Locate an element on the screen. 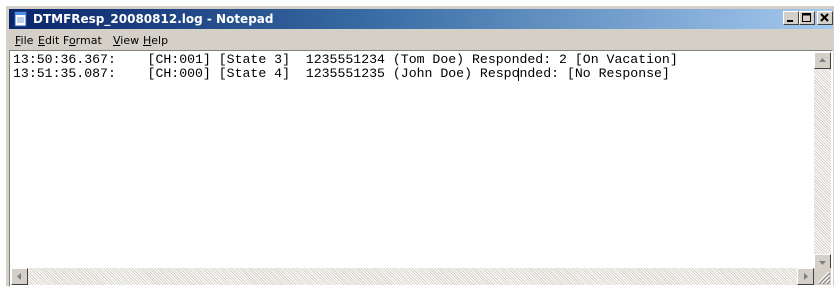 This screenshot has height=289, width=838. arrow-left-icon is located at coordinates (19, 276).